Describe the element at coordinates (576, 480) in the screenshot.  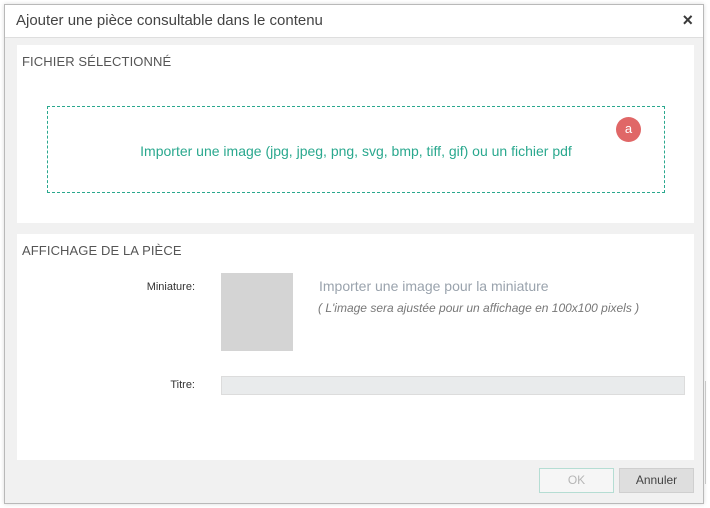
I see `ok-button: OK` at that location.